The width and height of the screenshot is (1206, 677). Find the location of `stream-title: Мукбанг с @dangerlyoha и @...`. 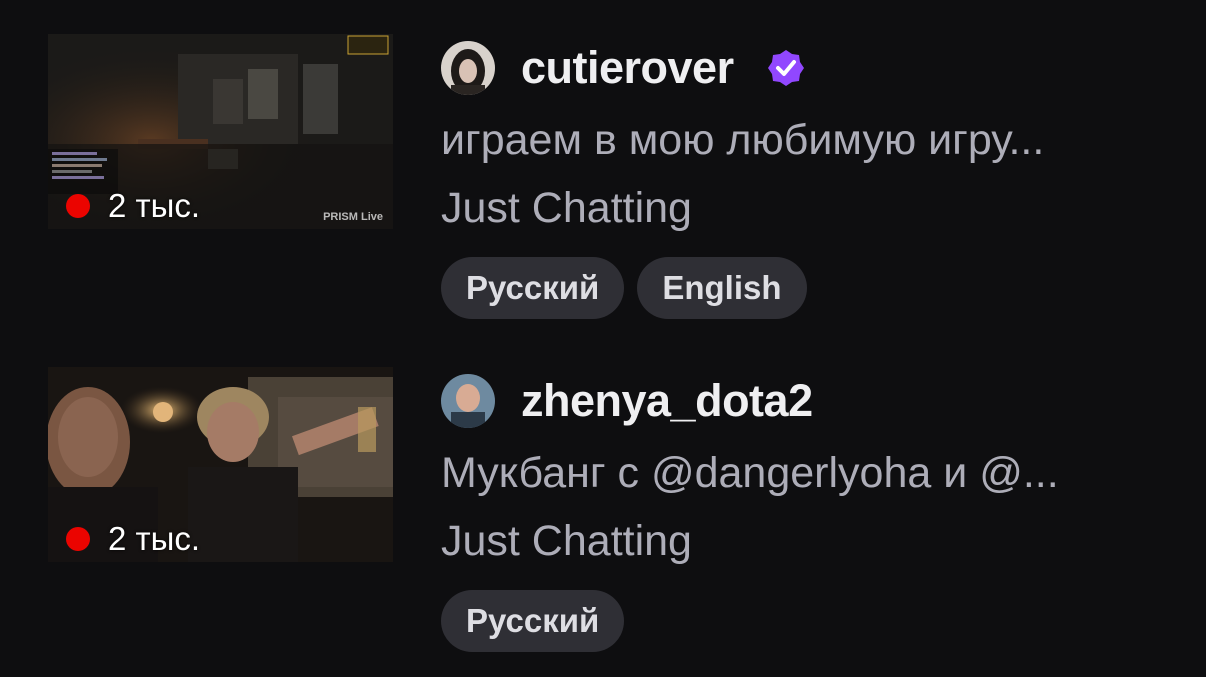

stream-title: Мукбанг с @dangerlyoha и @... is located at coordinates (813, 473).